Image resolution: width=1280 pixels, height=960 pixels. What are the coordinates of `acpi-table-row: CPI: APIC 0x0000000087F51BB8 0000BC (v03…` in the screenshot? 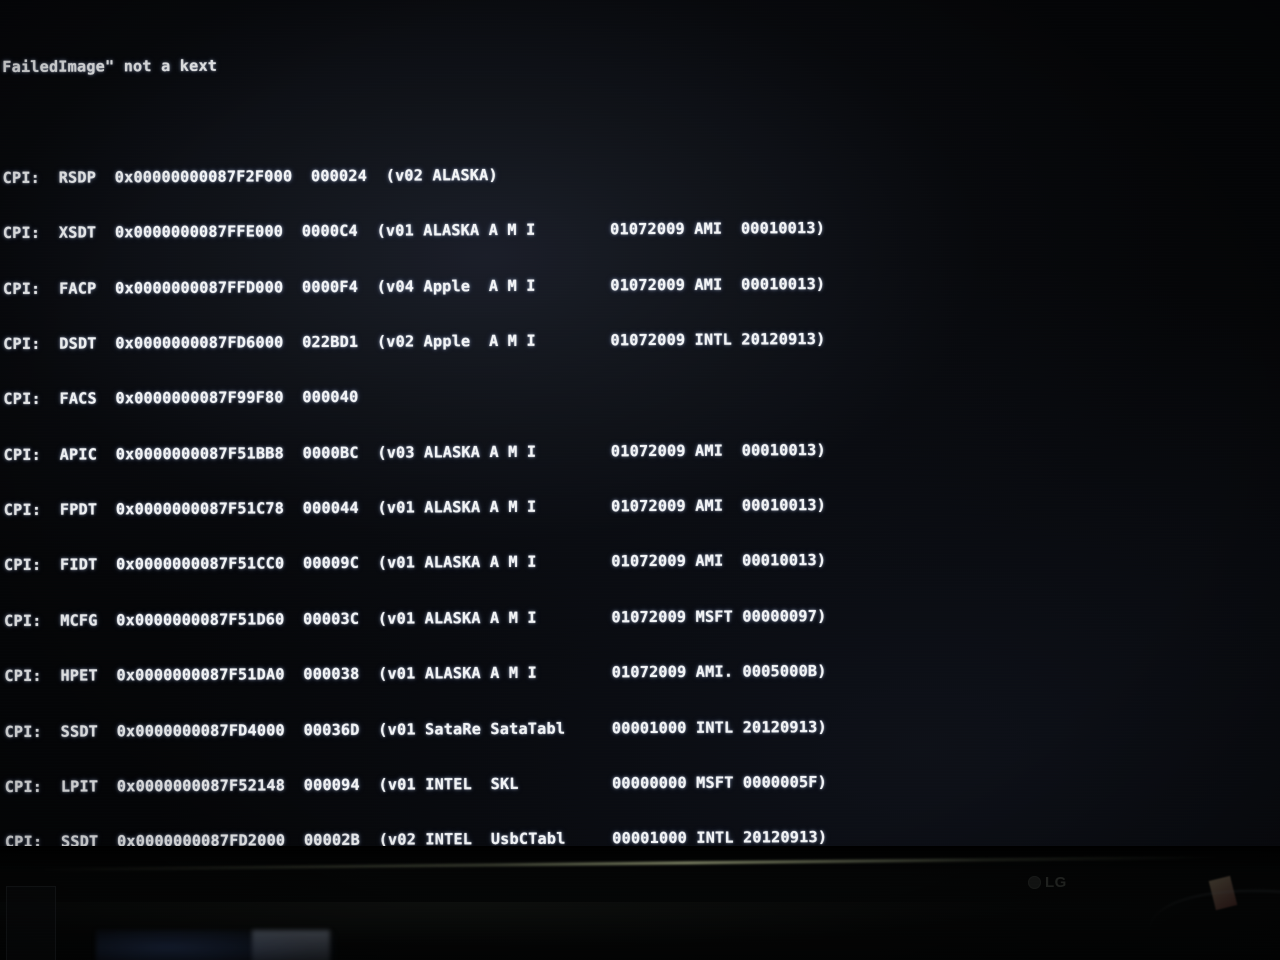 It's located at (414, 452).